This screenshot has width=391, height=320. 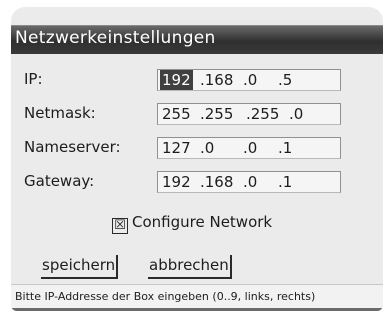 I want to click on nameserver-octet-2: .0, so click(x=207, y=148).